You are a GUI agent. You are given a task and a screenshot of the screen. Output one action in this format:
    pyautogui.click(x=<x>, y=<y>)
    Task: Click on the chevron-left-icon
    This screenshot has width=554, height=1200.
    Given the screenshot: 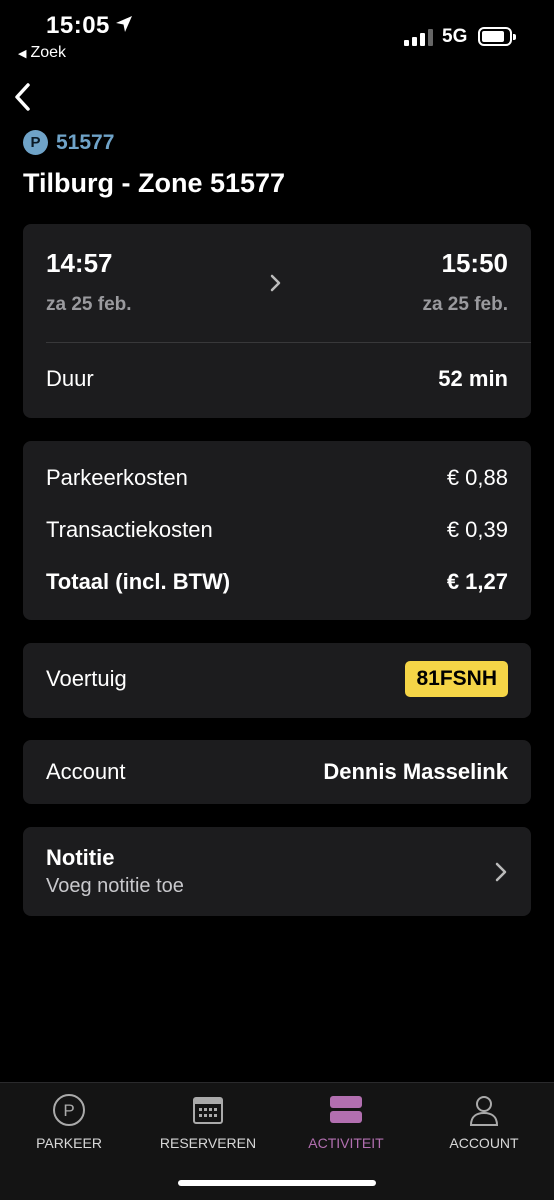 What is the action you would take?
    pyautogui.click(x=22, y=97)
    